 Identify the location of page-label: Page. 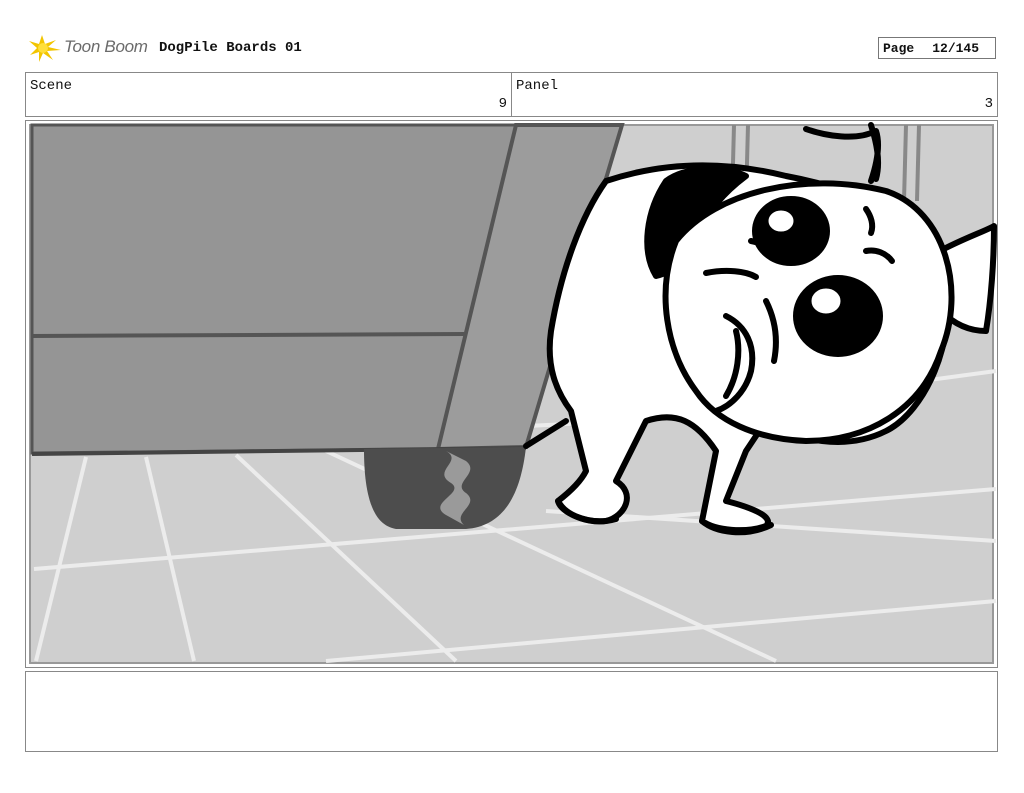
(899, 48).